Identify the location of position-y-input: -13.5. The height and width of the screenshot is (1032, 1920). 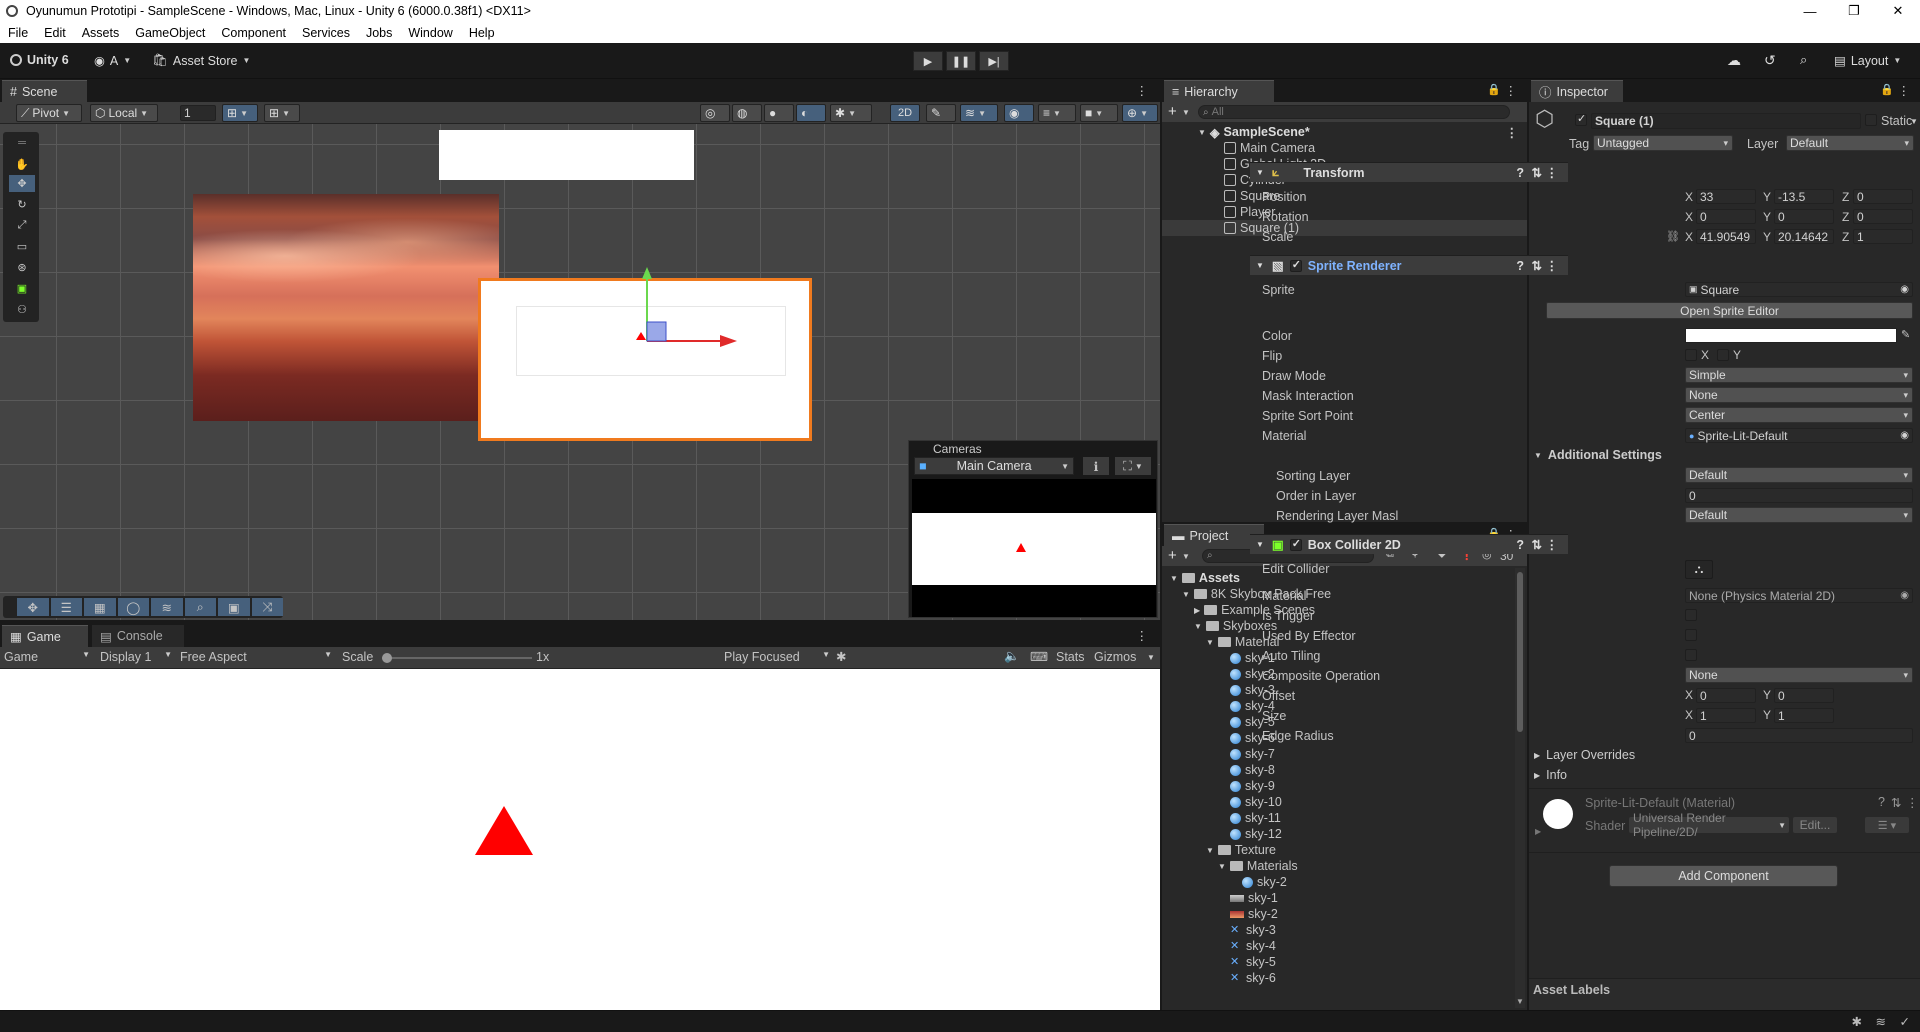
(1804, 196).